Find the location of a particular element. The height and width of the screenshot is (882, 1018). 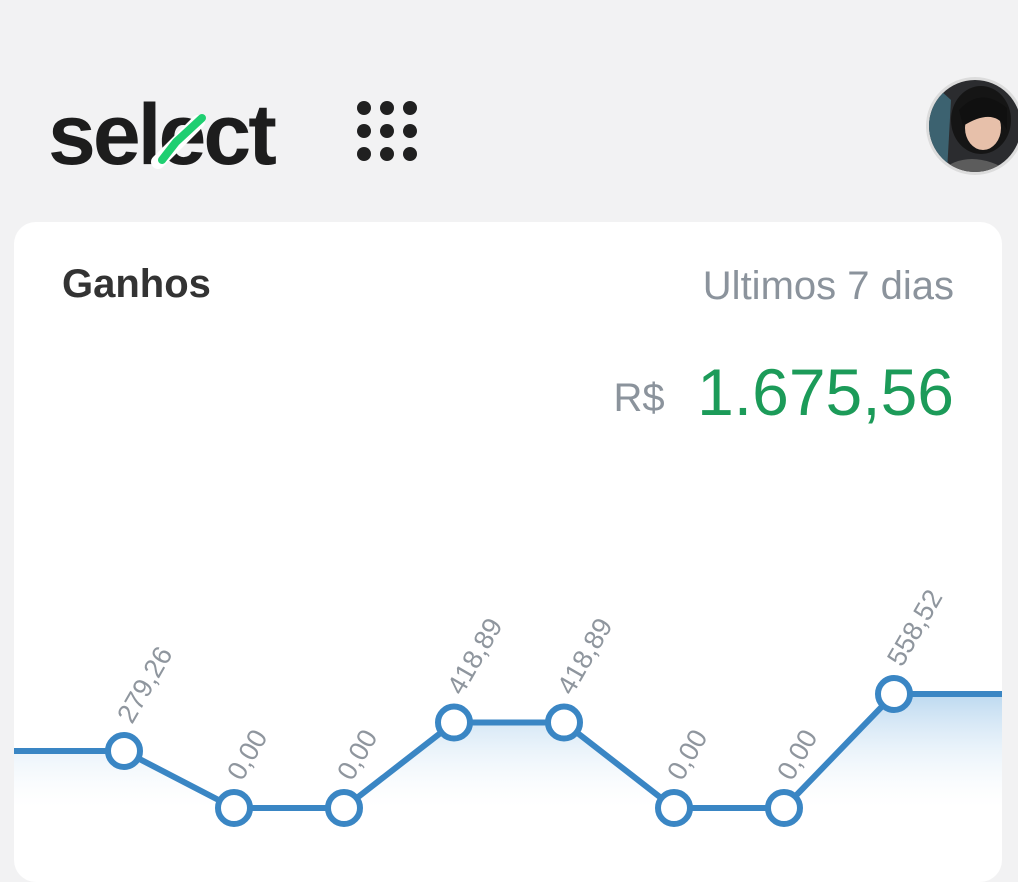

avatar-photo is located at coordinates (973, 126).